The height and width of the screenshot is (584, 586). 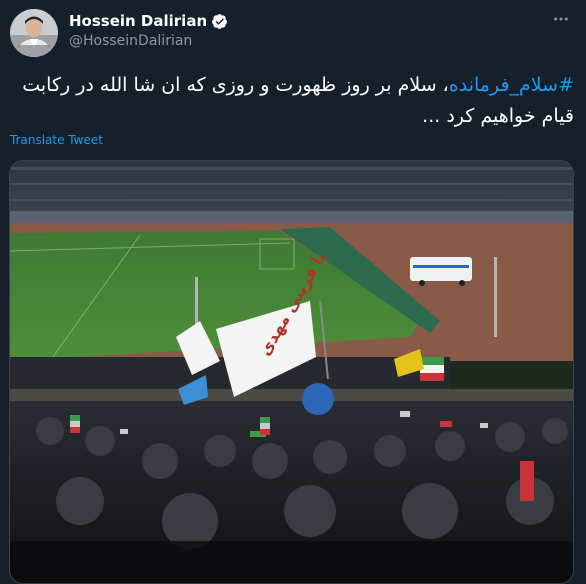 What do you see at coordinates (511, 85) in the screenshot?
I see `hashtag-link: #سلام_فرمانده` at bounding box center [511, 85].